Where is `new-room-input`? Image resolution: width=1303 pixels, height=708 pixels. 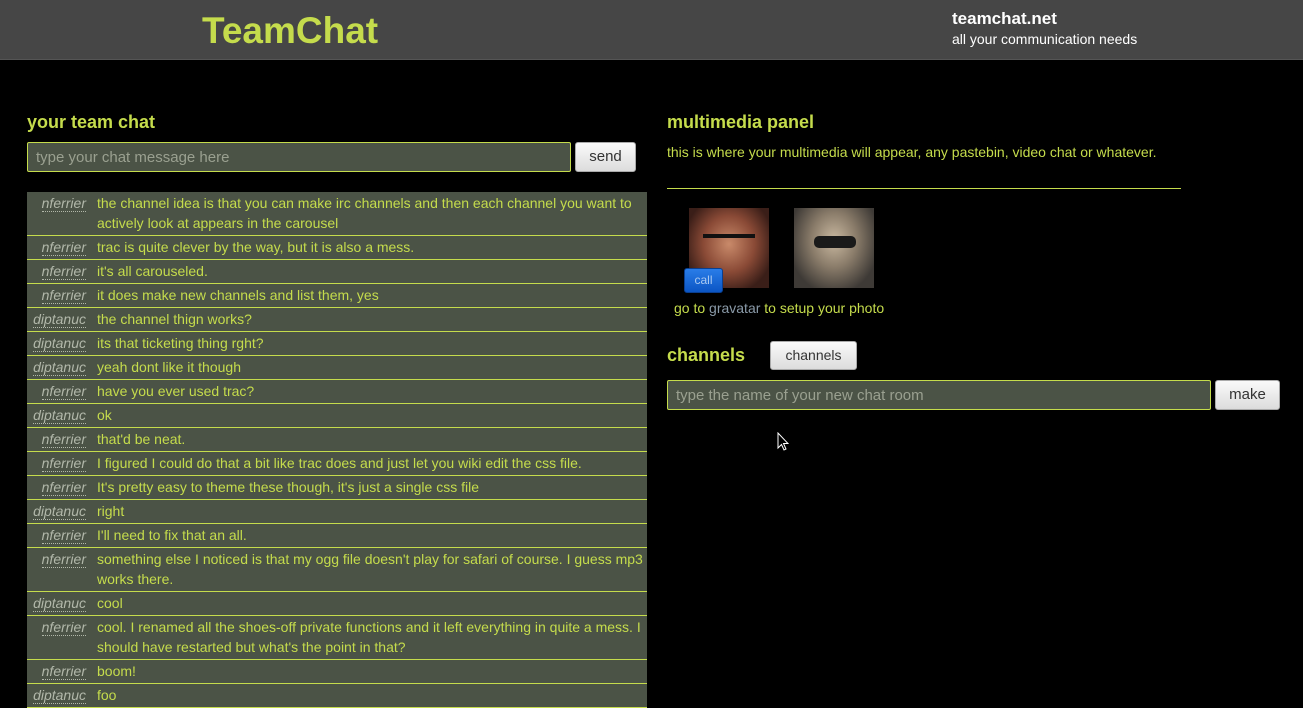 new-room-input is located at coordinates (939, 395).